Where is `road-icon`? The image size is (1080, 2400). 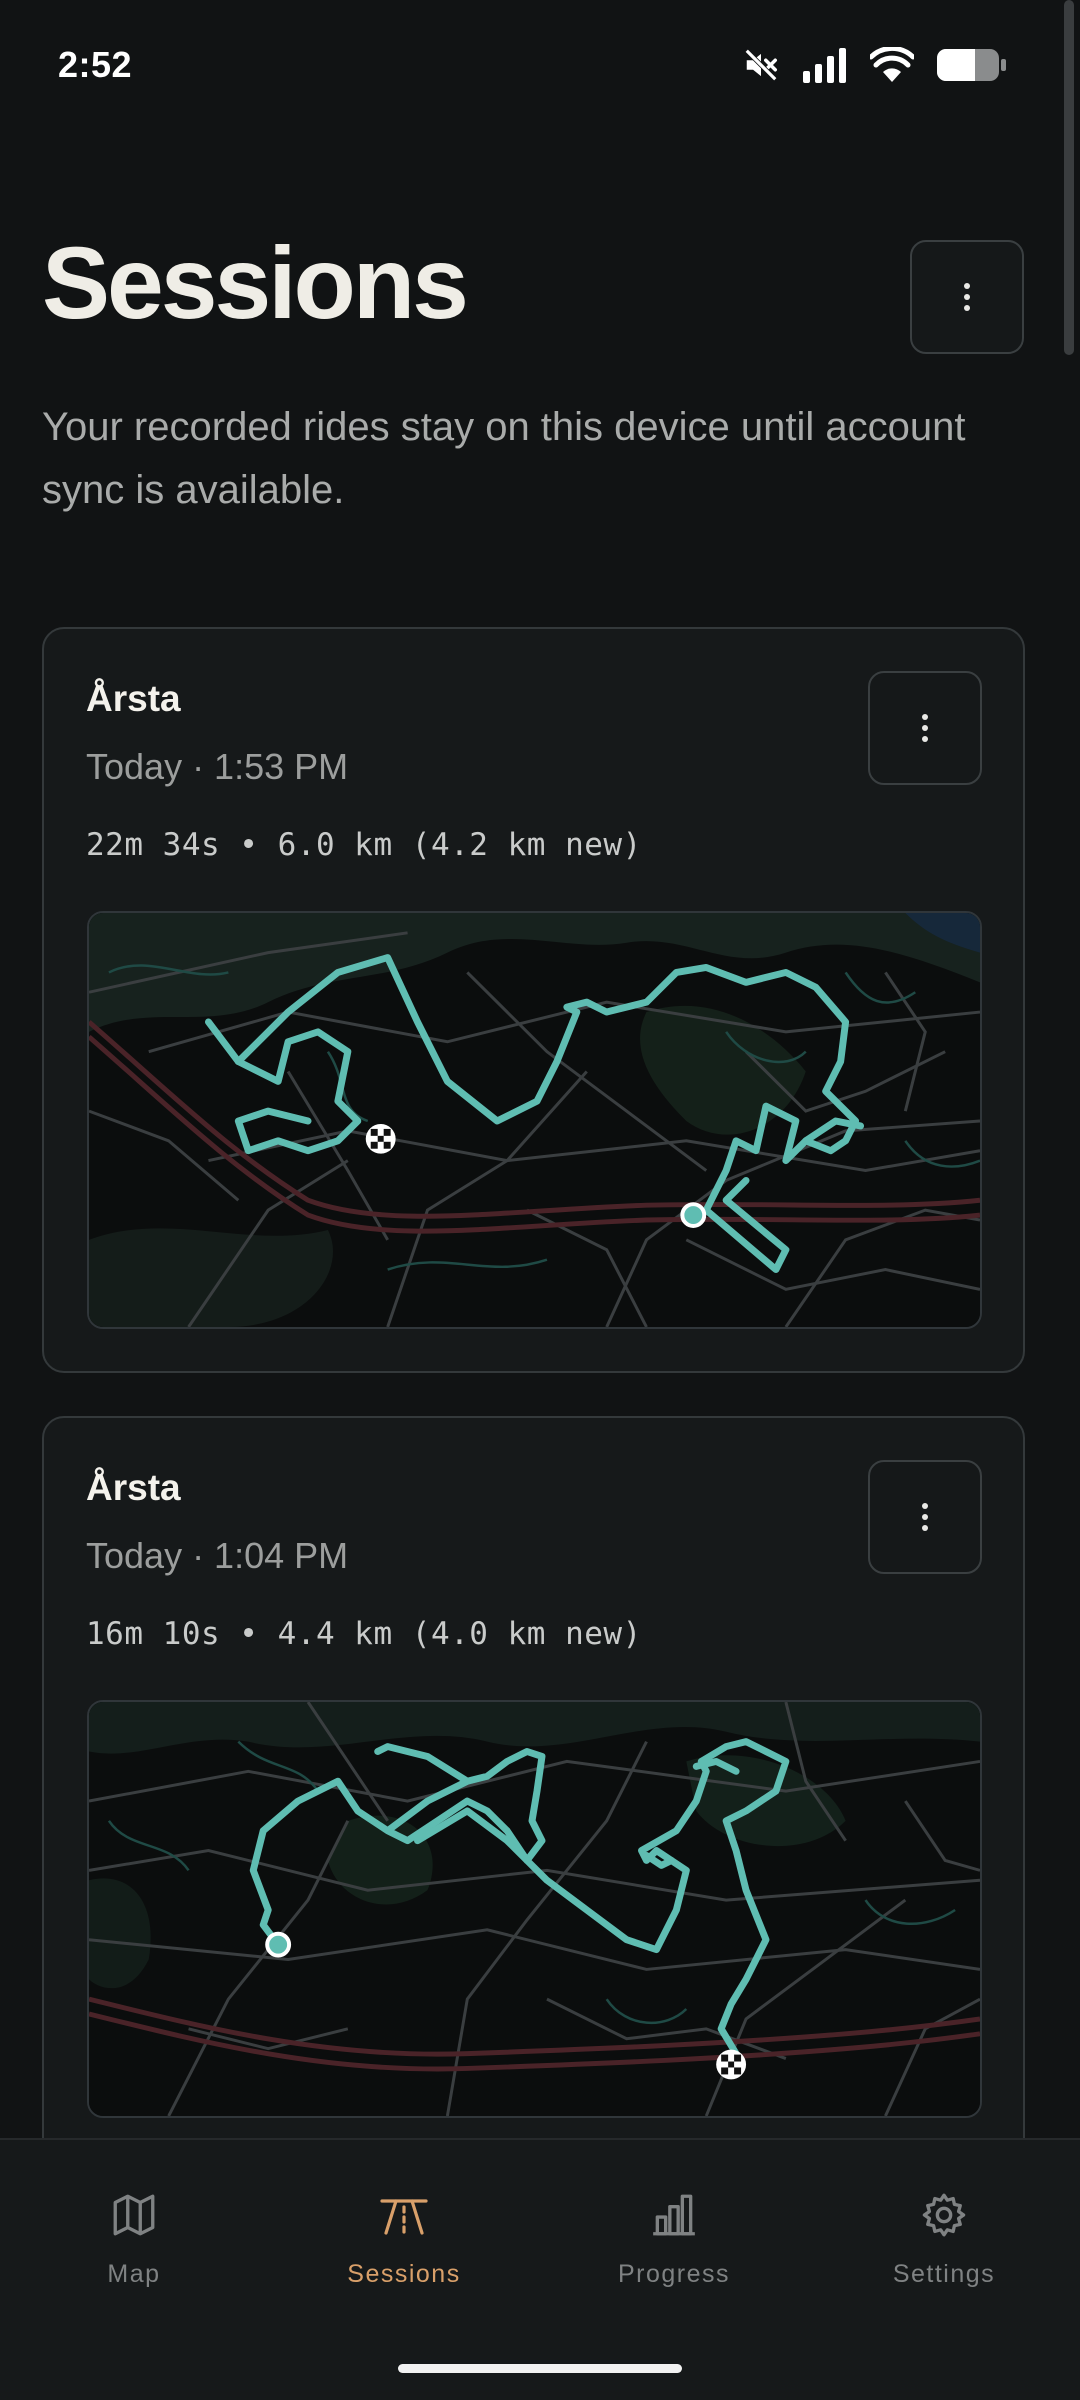
road-icon is located at coordinates (404, 2217).